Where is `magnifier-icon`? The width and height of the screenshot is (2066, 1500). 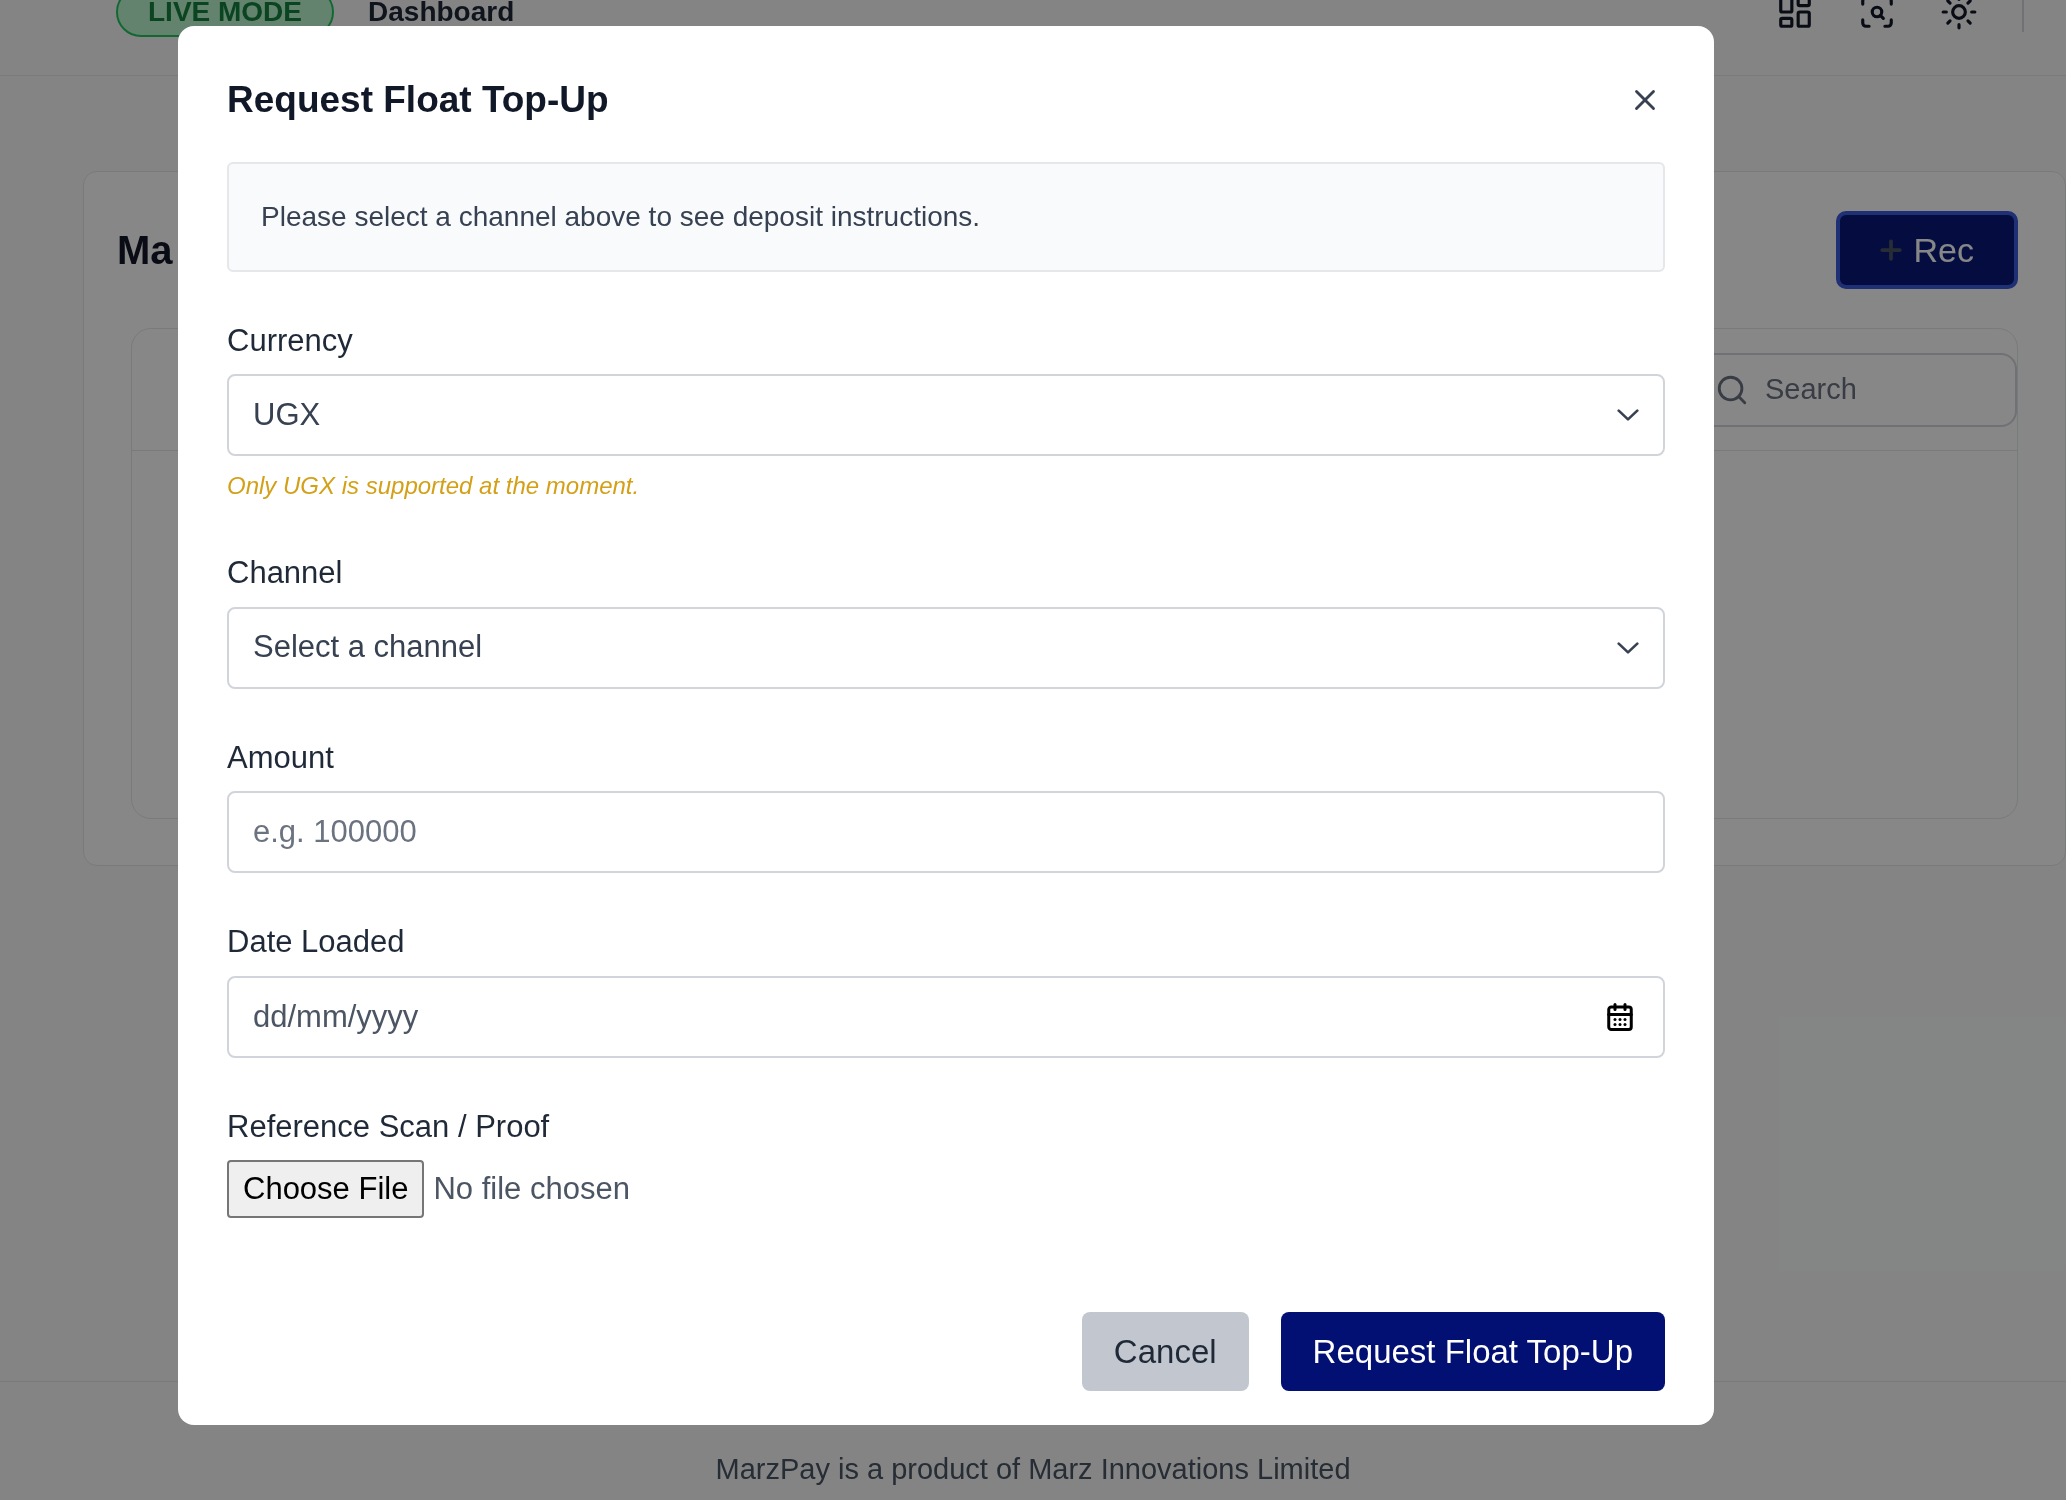 magnifier-icon is located at coordinates (1877, 15).